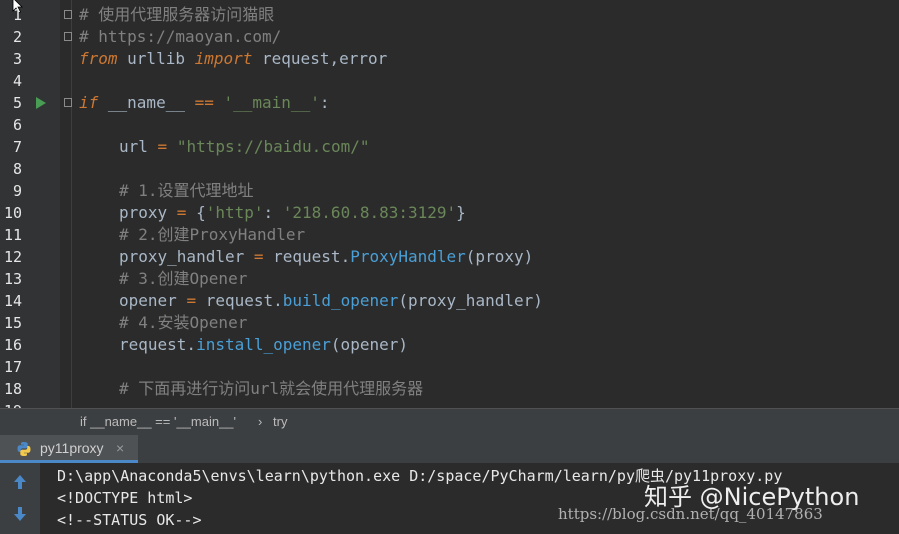 This screenshot has width=899, height=534. I want to click on code-line: 11 # 2.创建ProxyHandler, so click(449, 235).